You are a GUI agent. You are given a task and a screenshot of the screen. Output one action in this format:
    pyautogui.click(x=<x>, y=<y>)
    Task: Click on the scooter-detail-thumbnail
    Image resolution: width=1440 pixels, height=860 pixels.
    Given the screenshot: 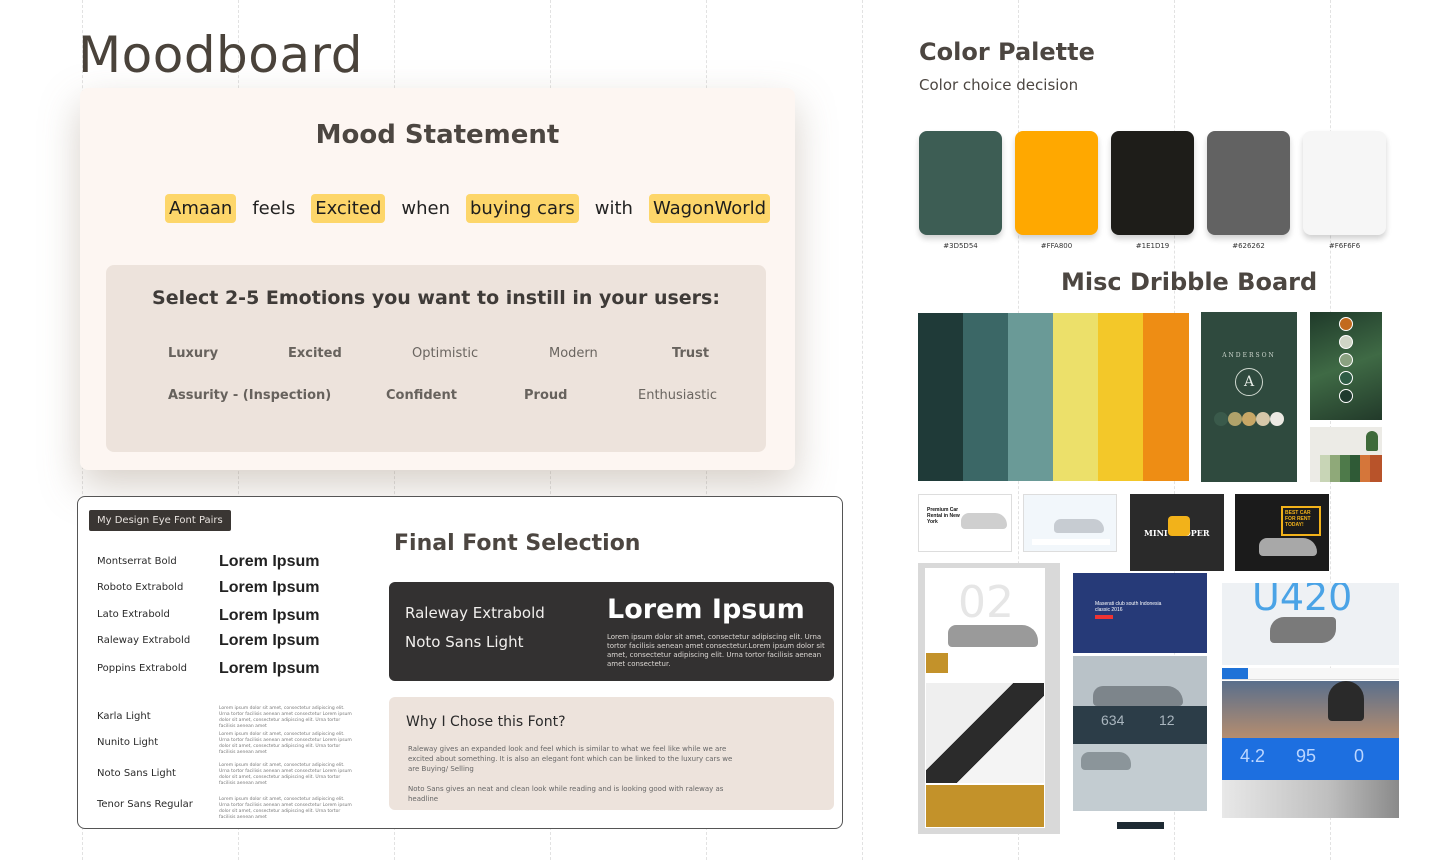 What is the action you would take?
    pyautogui.click(x=1310, y=799)
    